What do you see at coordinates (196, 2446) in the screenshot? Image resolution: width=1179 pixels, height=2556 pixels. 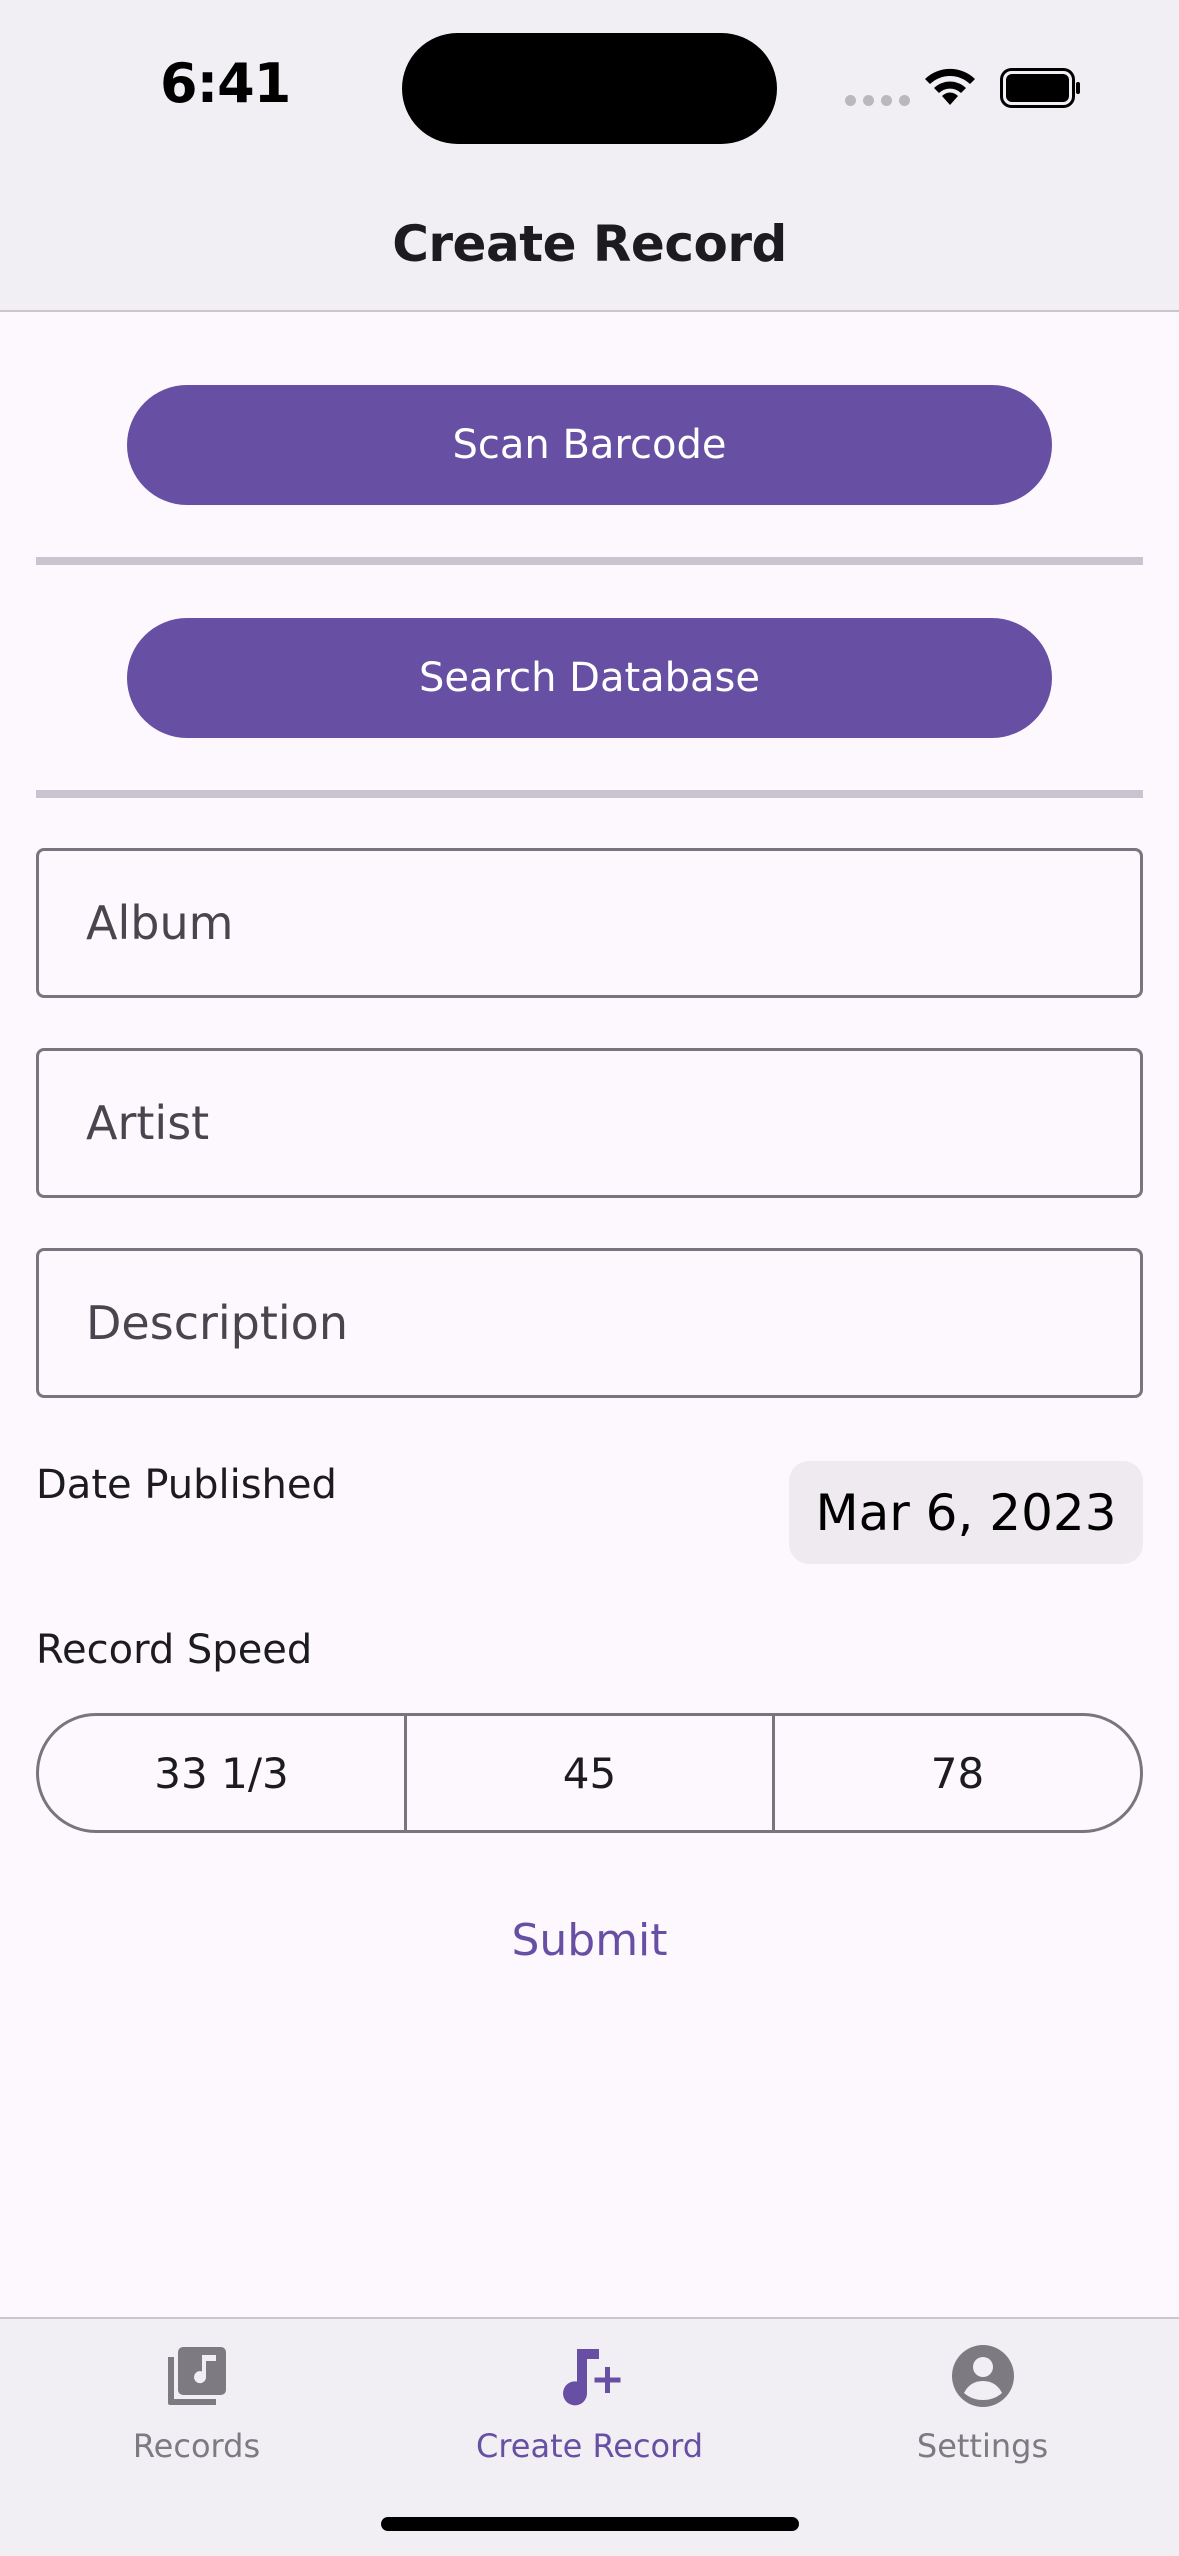 I see `tab-label: Records` at bounding box center [196, 2446].